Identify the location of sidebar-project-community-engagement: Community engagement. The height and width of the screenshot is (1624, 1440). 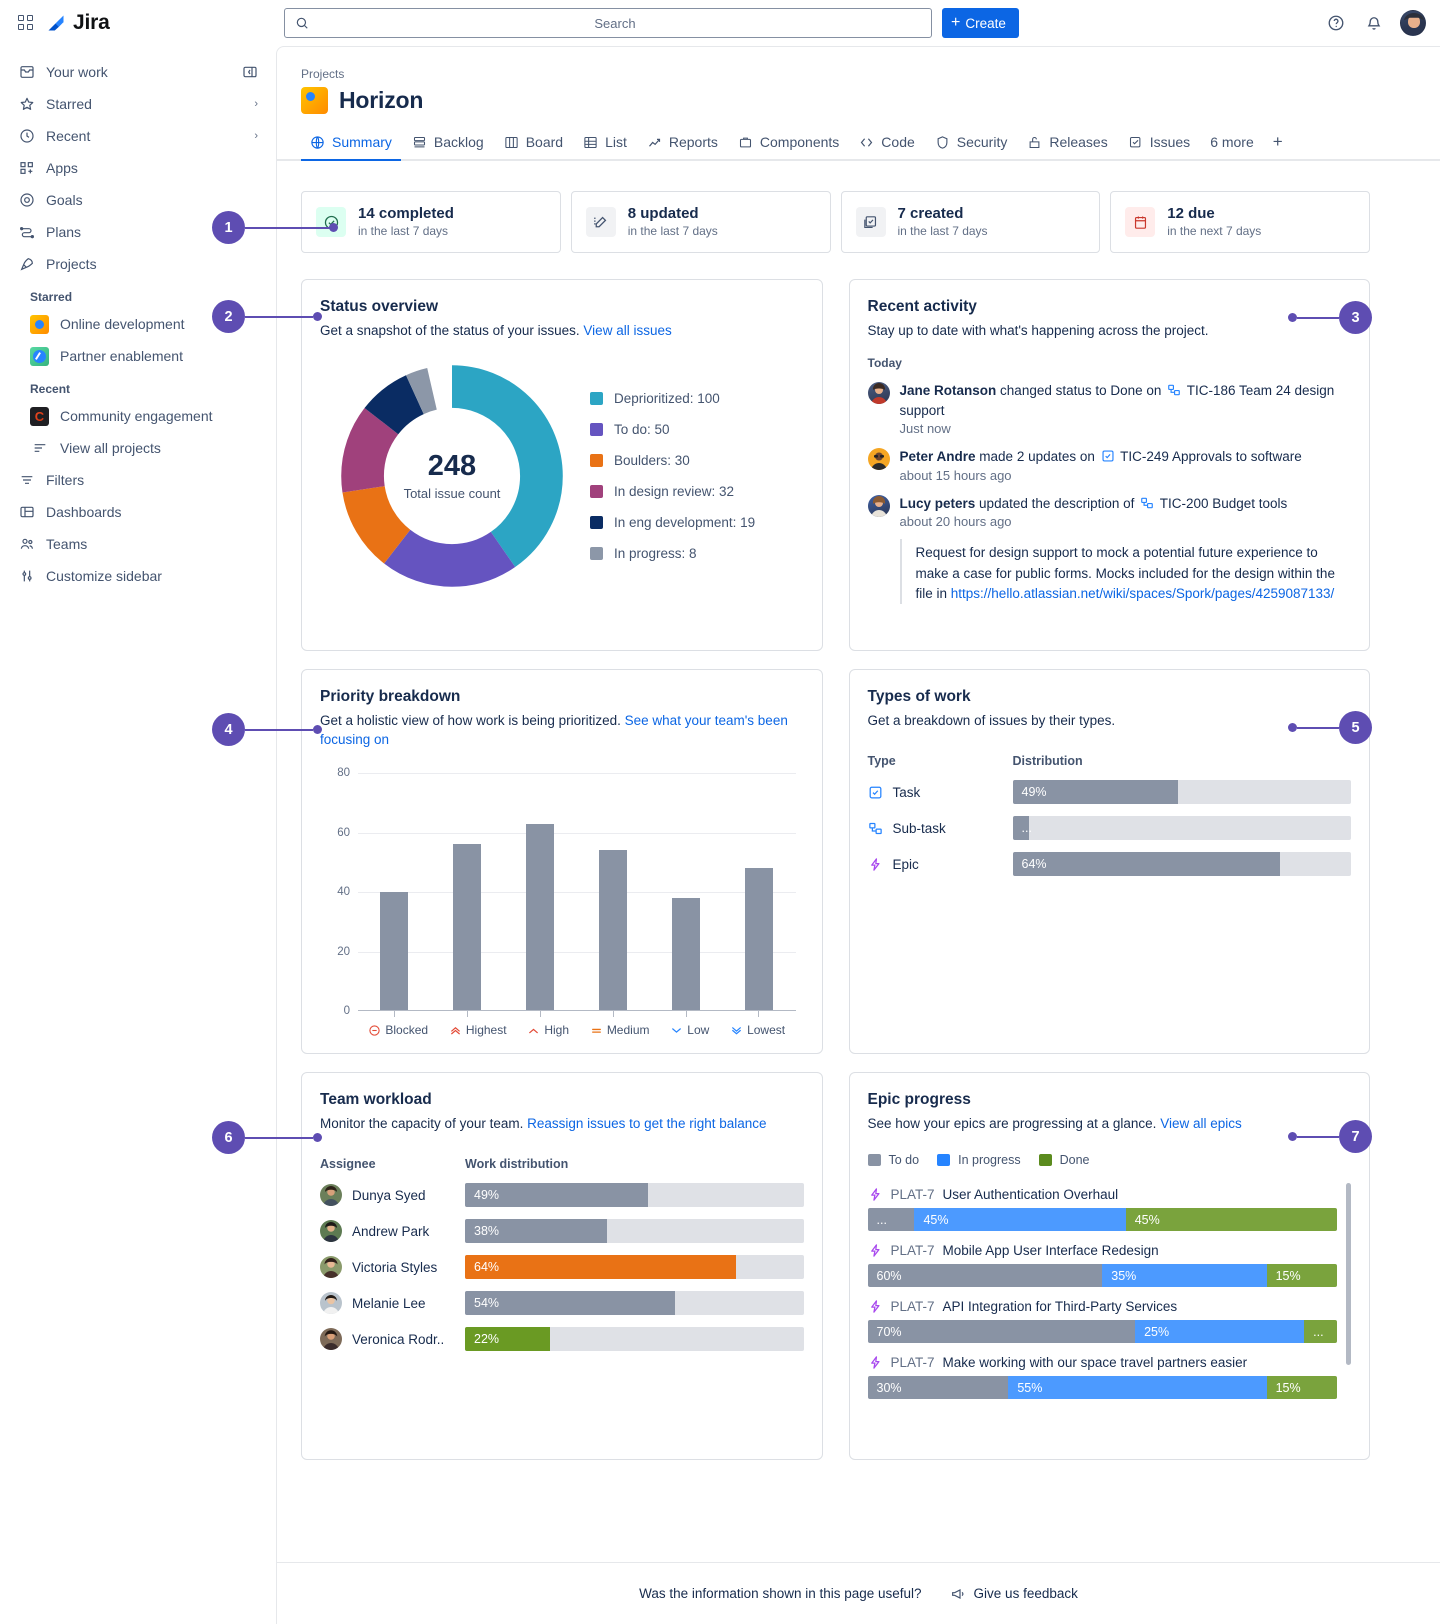
(138, 416).